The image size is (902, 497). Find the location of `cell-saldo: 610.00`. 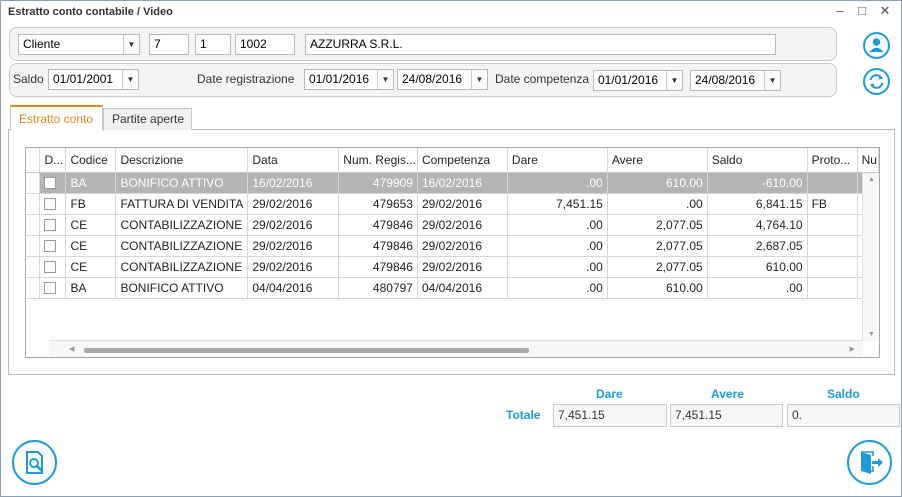

cell-saldo: 610.00 is located at coordinates (757, 267).